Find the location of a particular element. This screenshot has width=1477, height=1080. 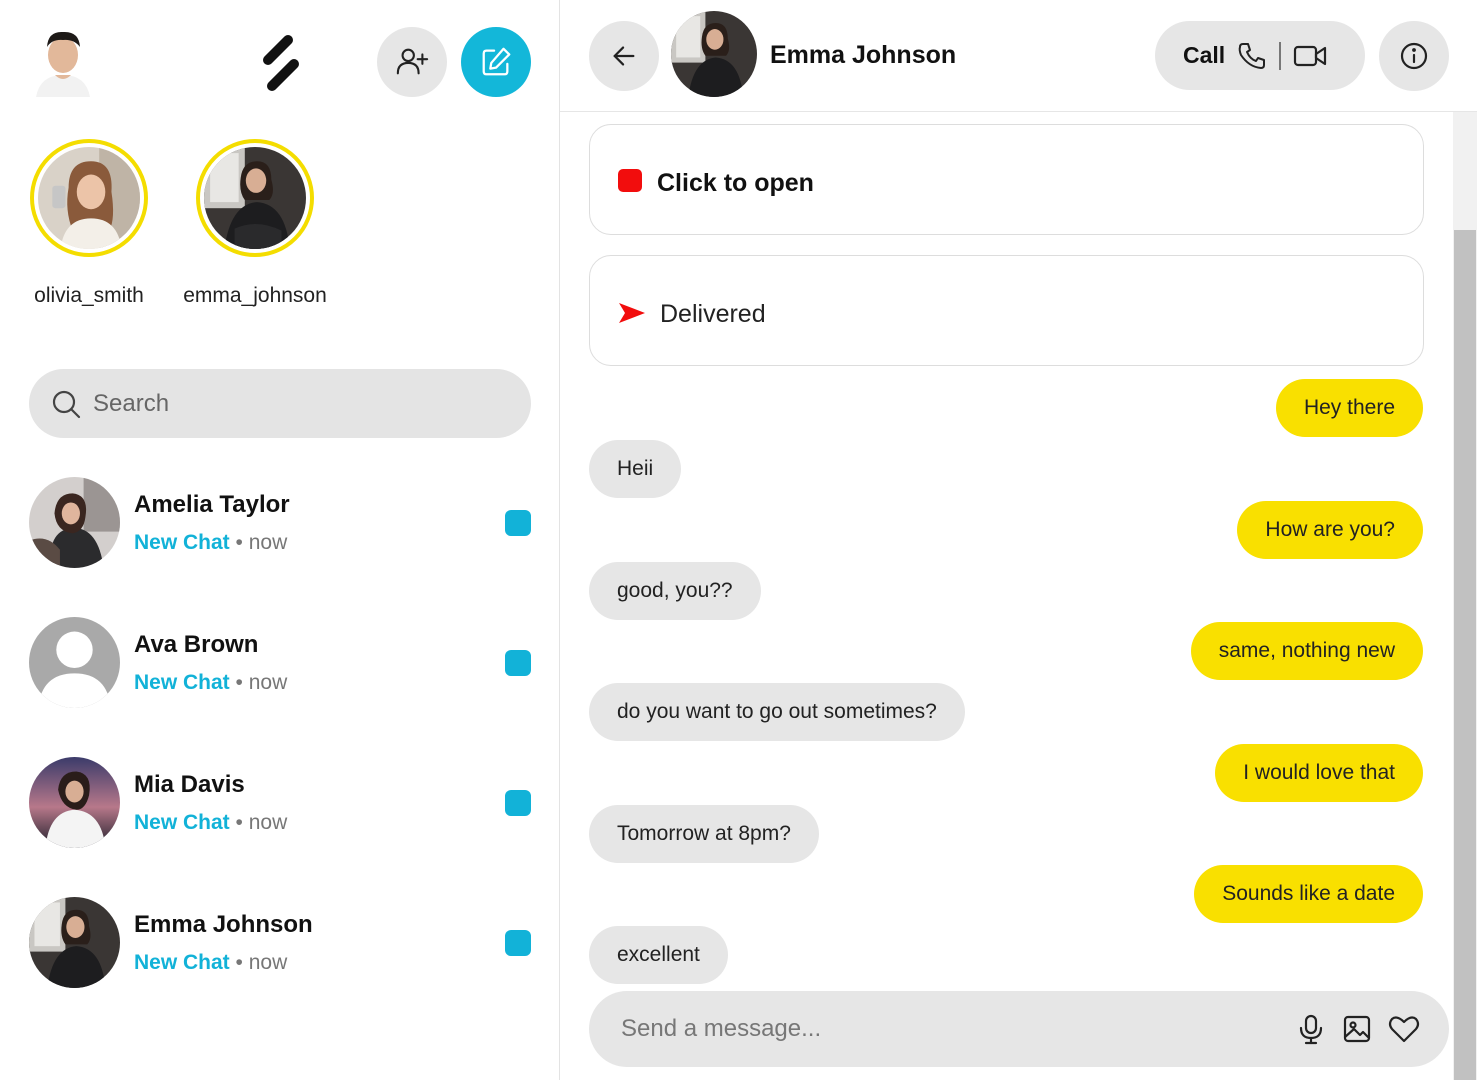

message-bubble-outgoing: I would love that is located at coordinates (1319, 773).